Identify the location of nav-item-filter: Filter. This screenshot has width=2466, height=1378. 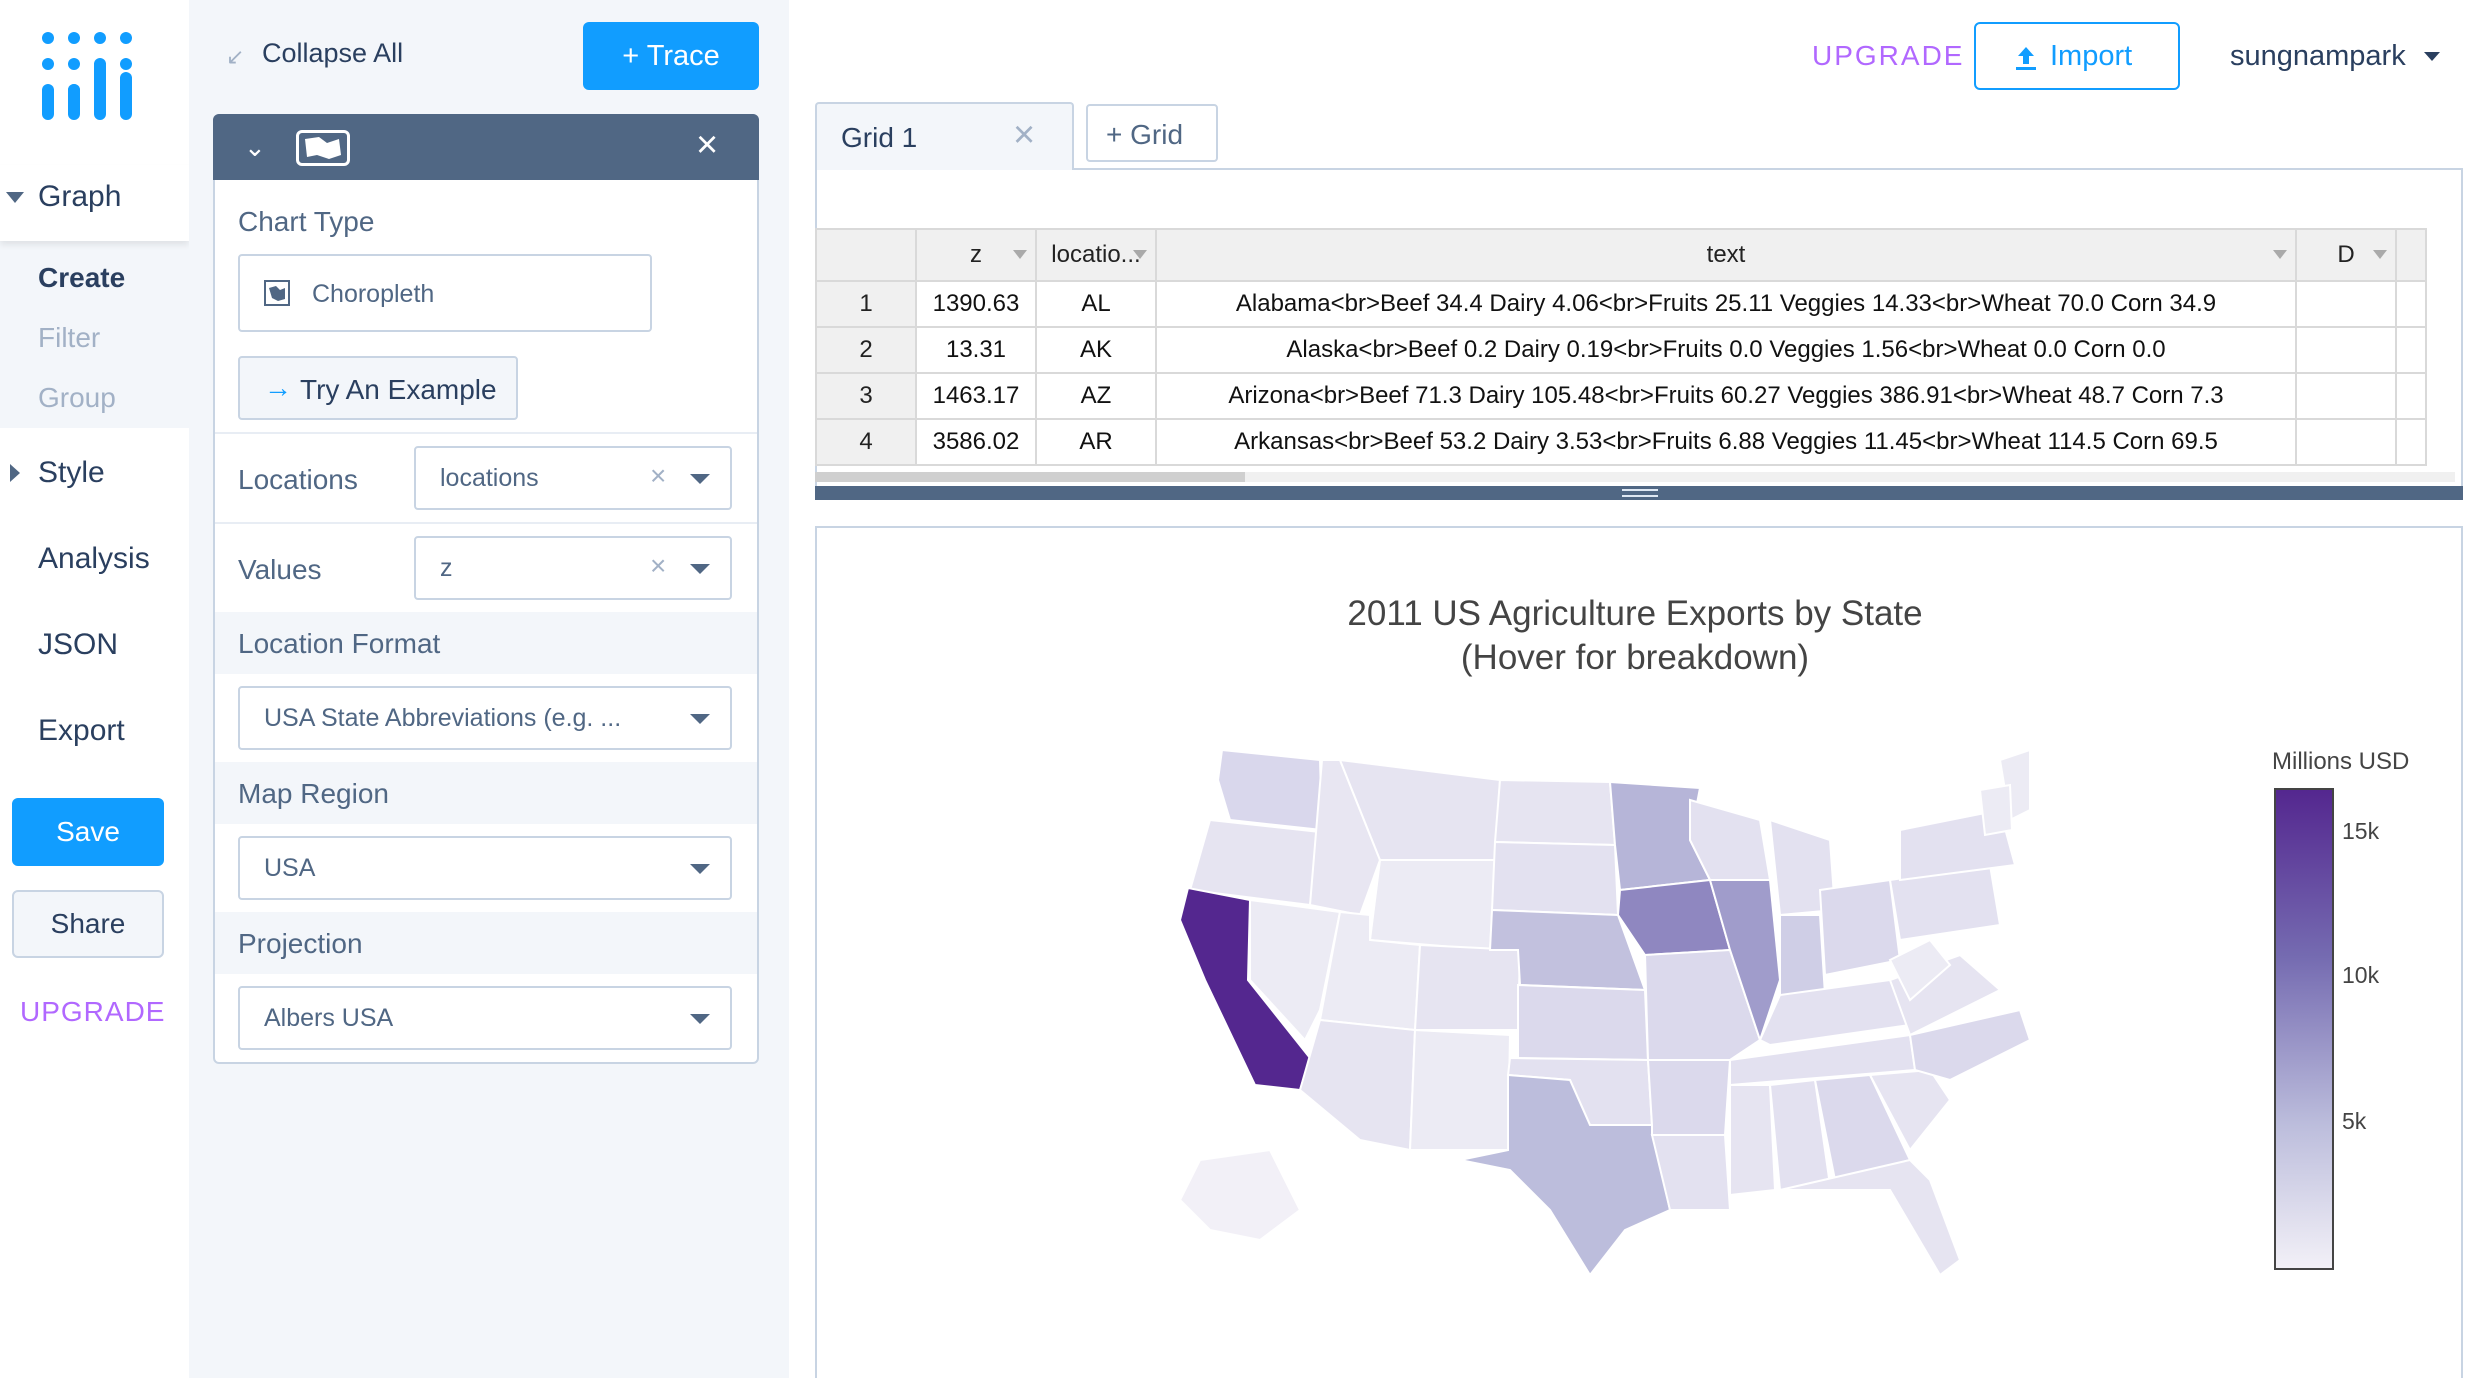
(69, 338).